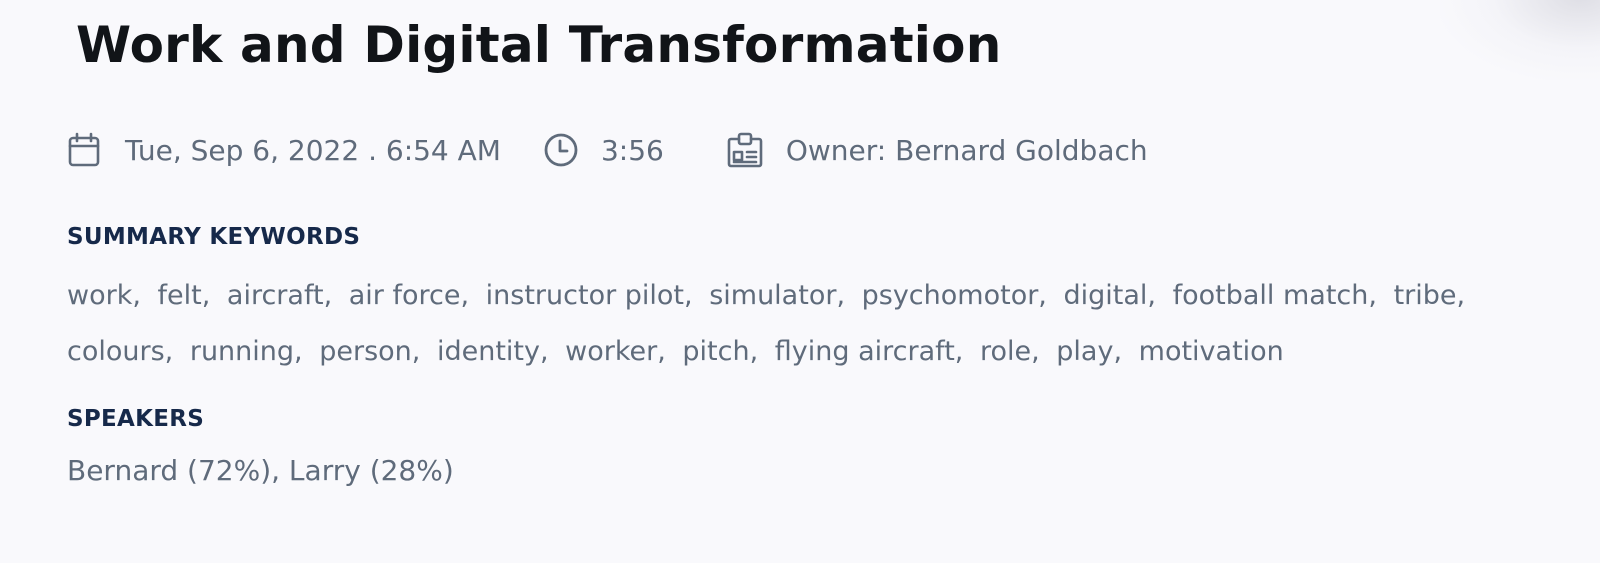 This screenshot has width=1600, height=563. Describe the element at coordinates (589, 295) in the screenshot. I see `keyword: instructor pilot,` at that location.